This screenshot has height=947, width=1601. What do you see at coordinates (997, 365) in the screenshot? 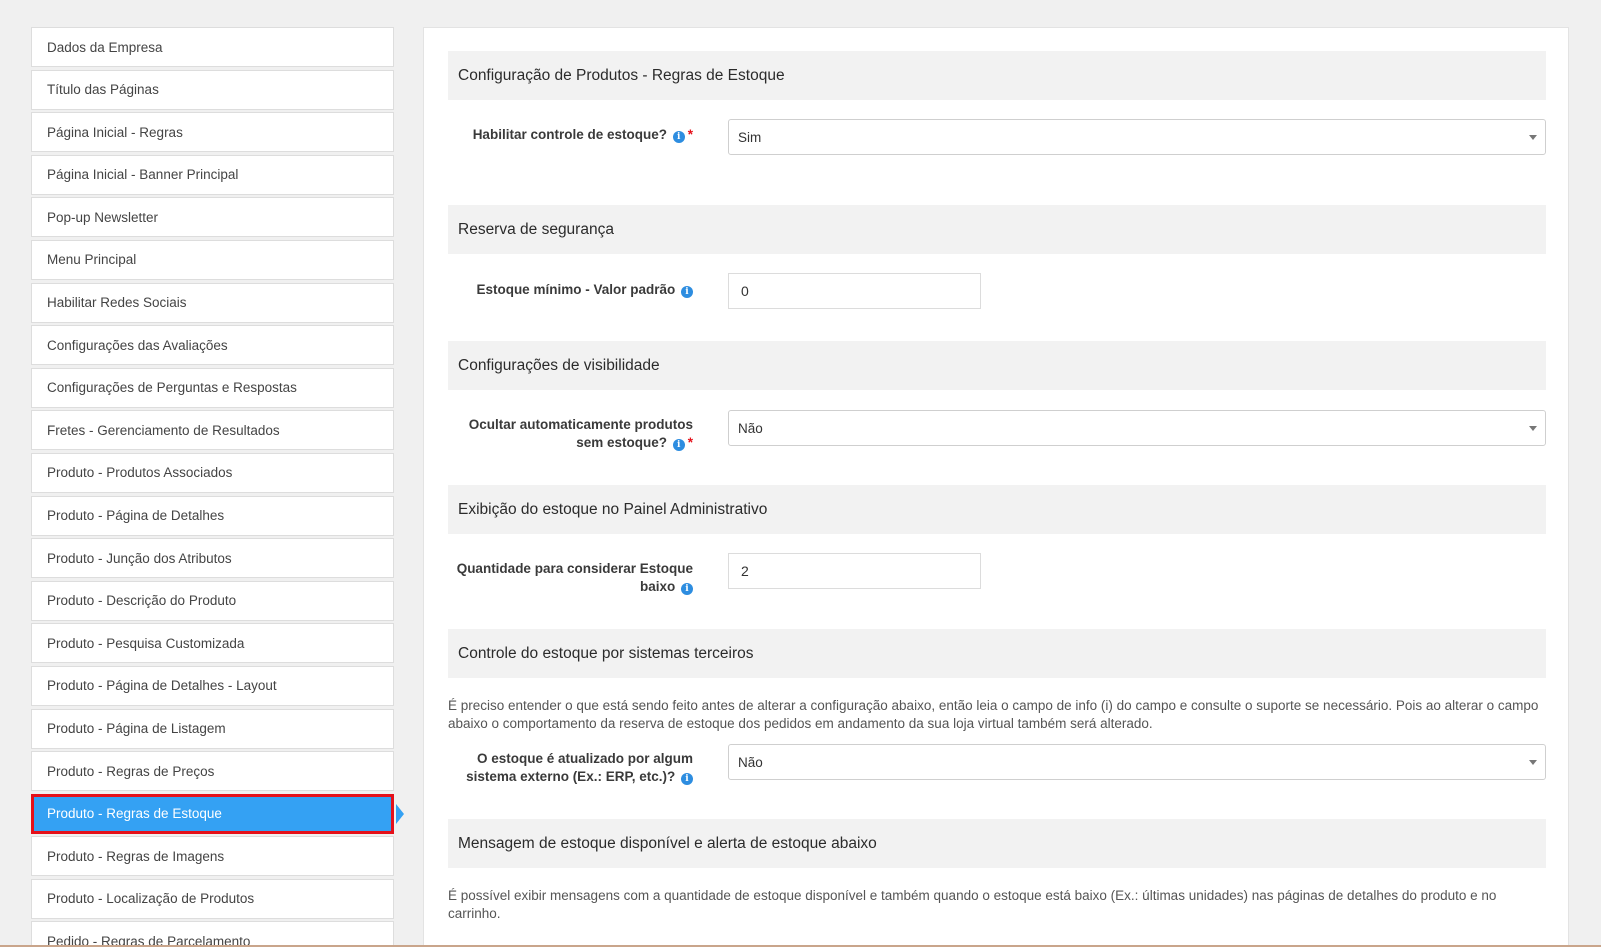
I see `section-header-visibilidade: Configurações de visibilidade` at bounding box center [997, 365].